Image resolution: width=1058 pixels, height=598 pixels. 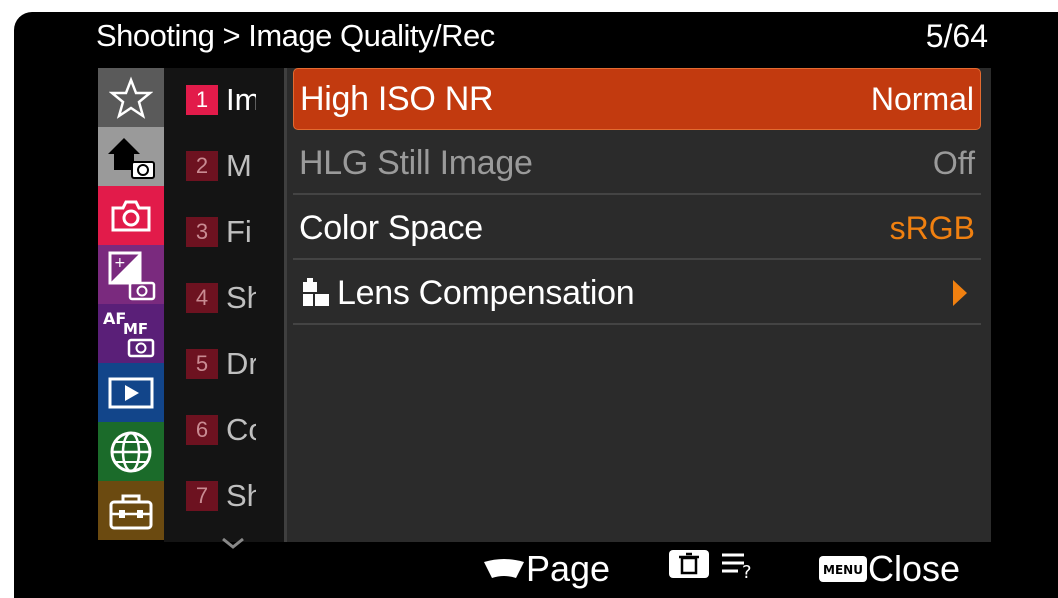 What do you see at coordinates (714, 564) in the screenshot?
I see `delete-help-hint: ?` at bounding box center [714, 564].